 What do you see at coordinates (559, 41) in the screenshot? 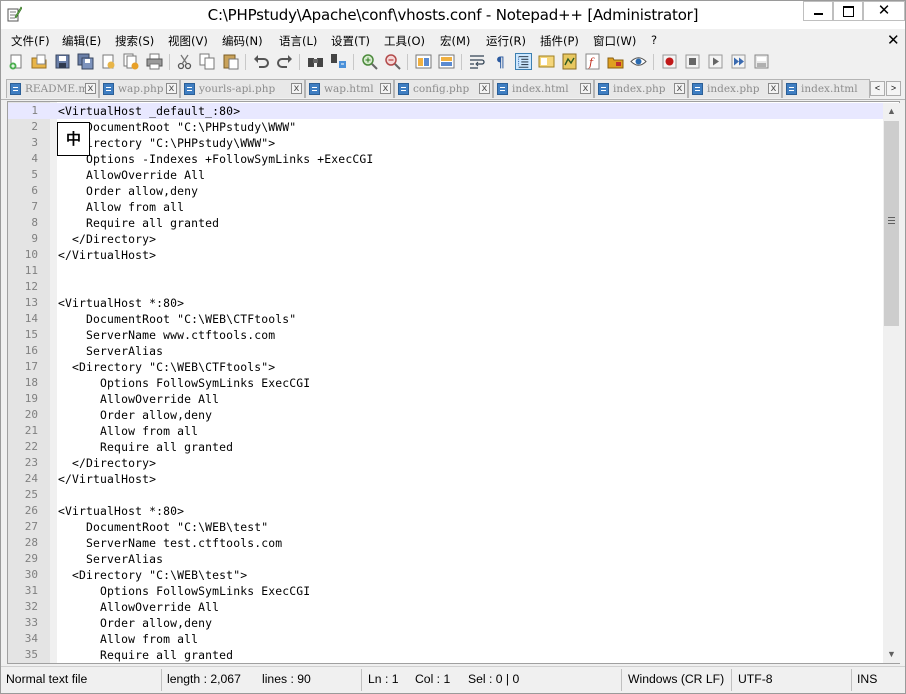
I see `menu-plugins: 插件(P)` at bounding box center [559, 41].